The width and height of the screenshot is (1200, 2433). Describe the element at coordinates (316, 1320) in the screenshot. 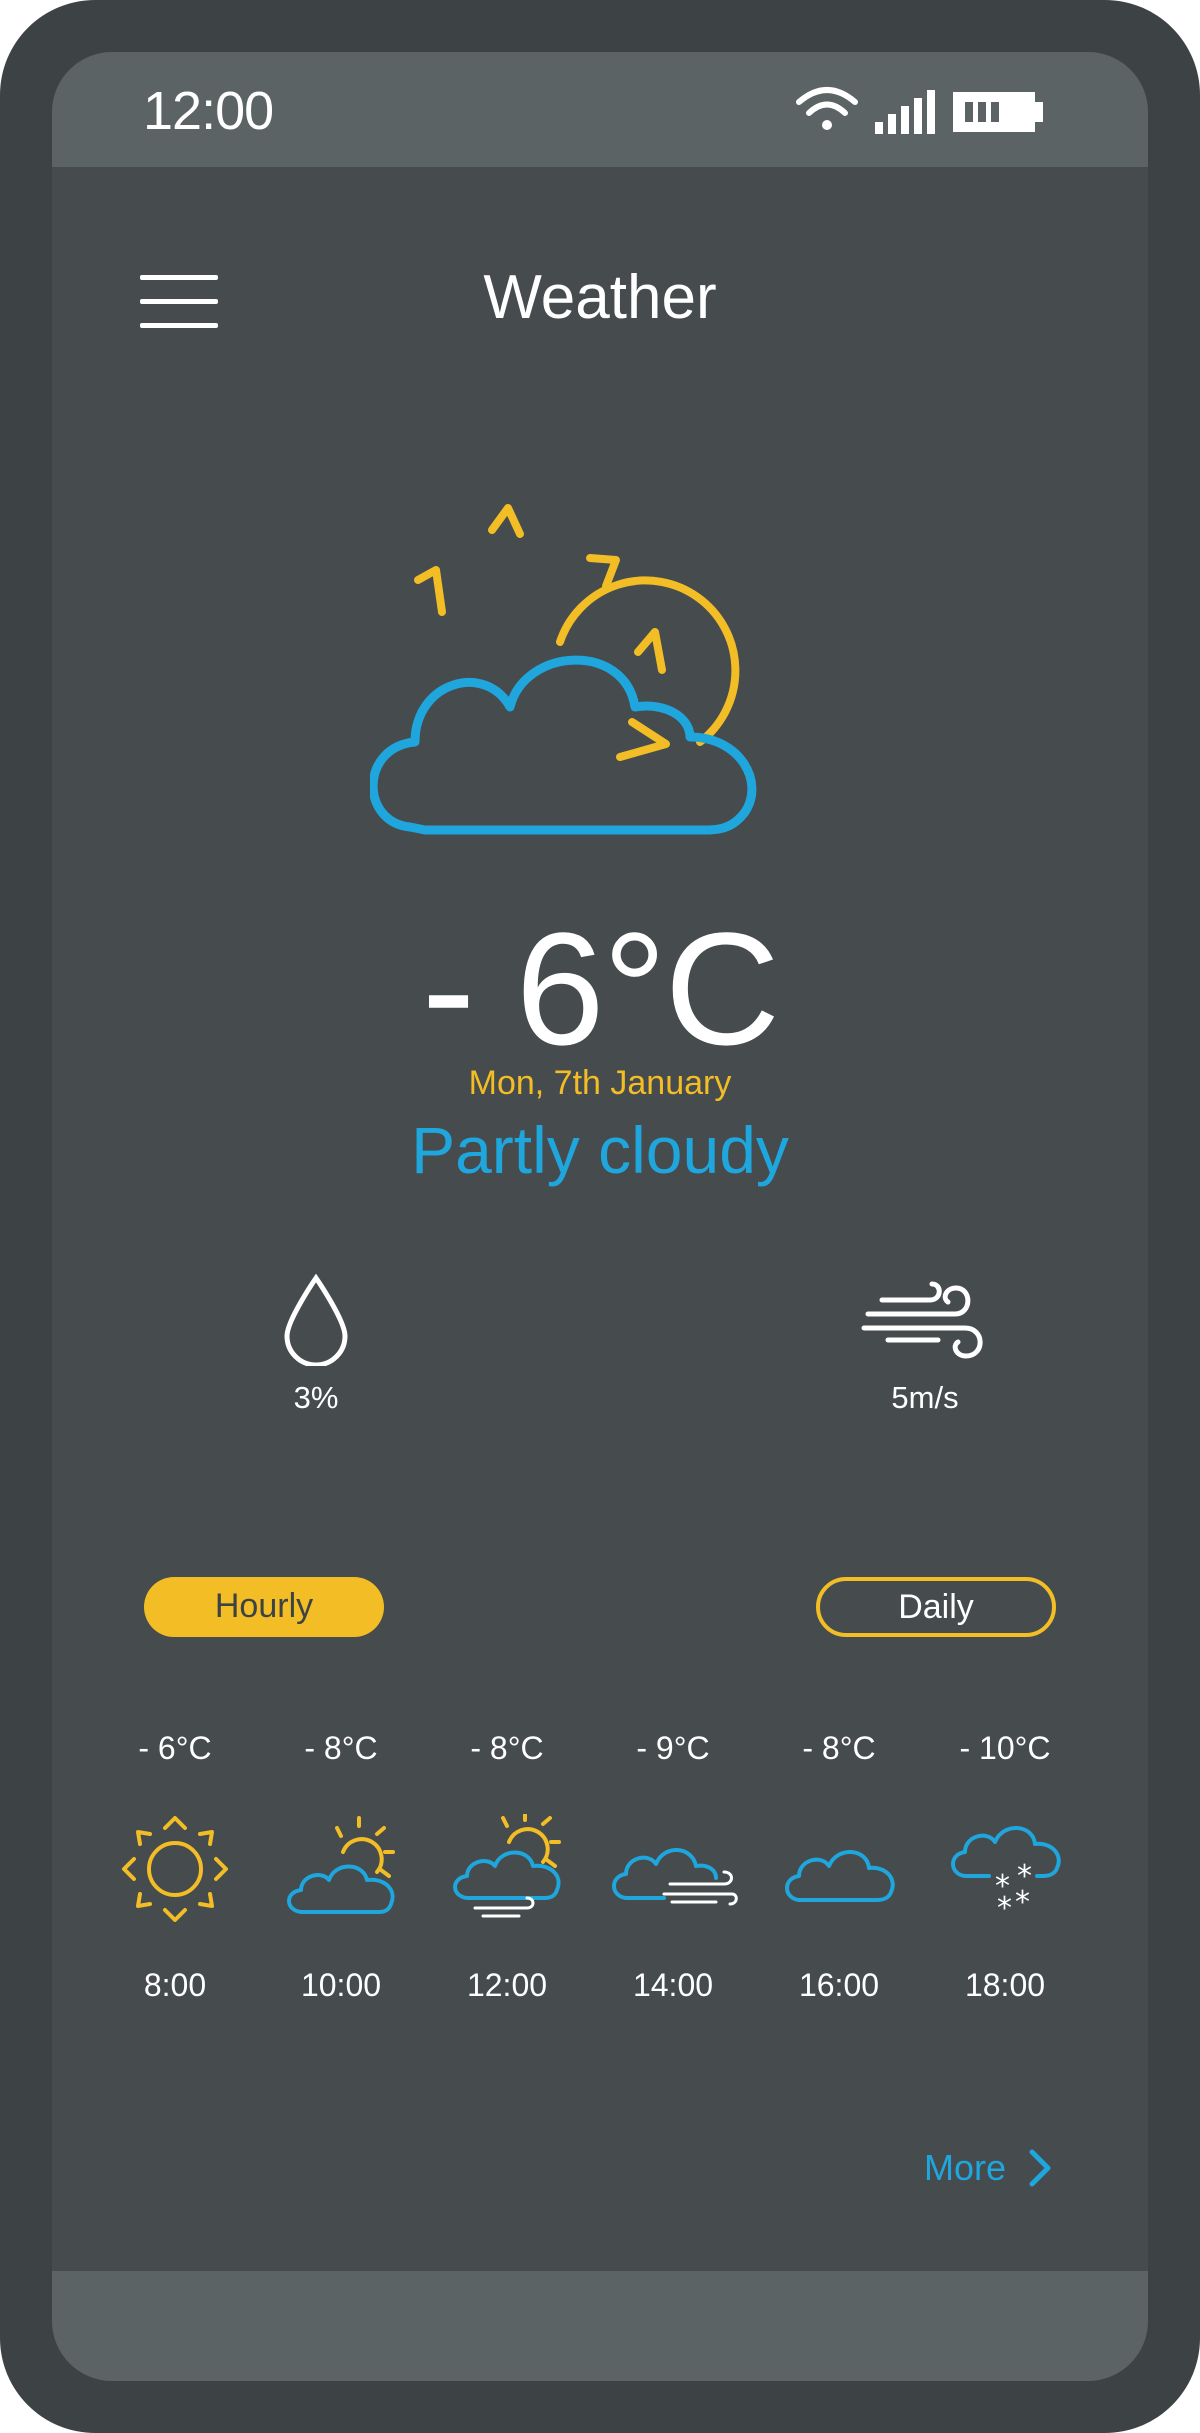

I see `droplet-icon` at that location.